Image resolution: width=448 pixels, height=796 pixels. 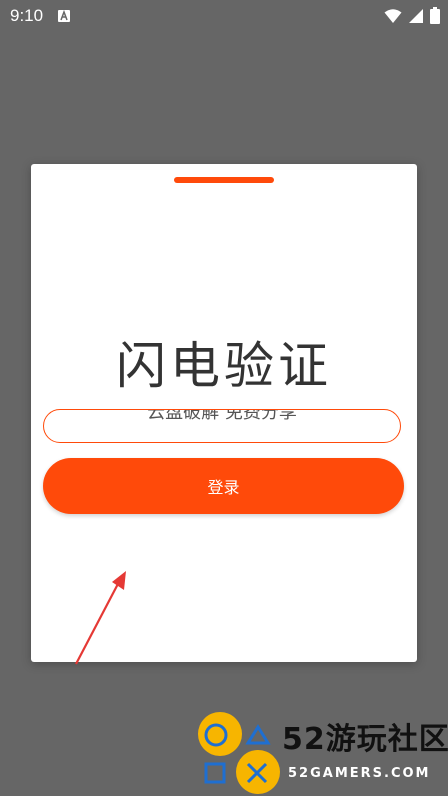 I want to click on status-bar: 9:10, so click(x=224, y=16).